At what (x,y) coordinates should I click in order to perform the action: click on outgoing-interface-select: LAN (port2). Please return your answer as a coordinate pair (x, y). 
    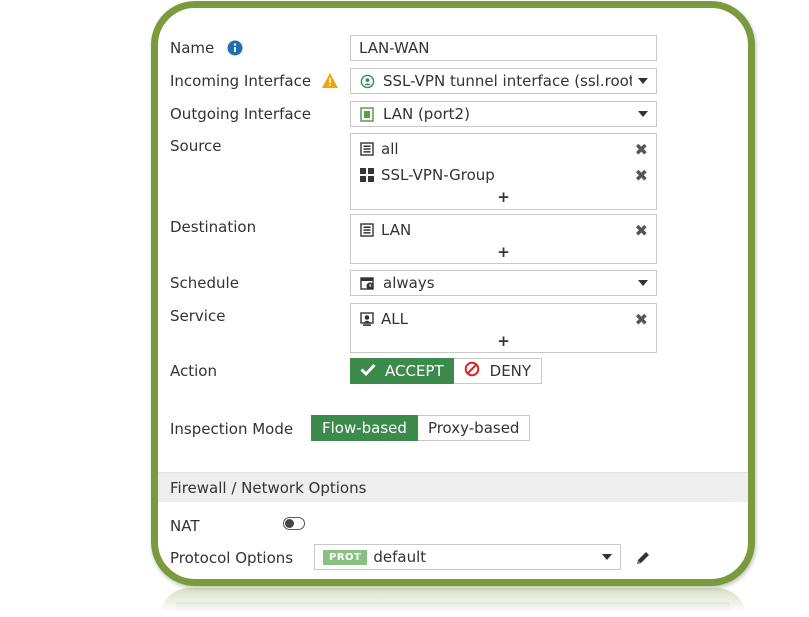
    Looking at the image, I should click on (503, 114).